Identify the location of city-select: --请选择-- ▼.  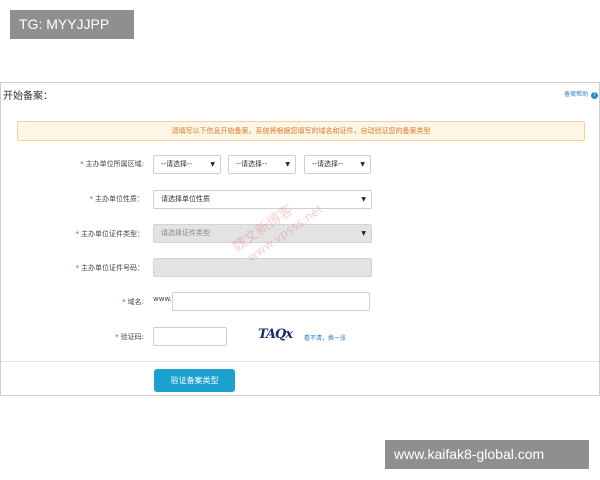
(262, 164).